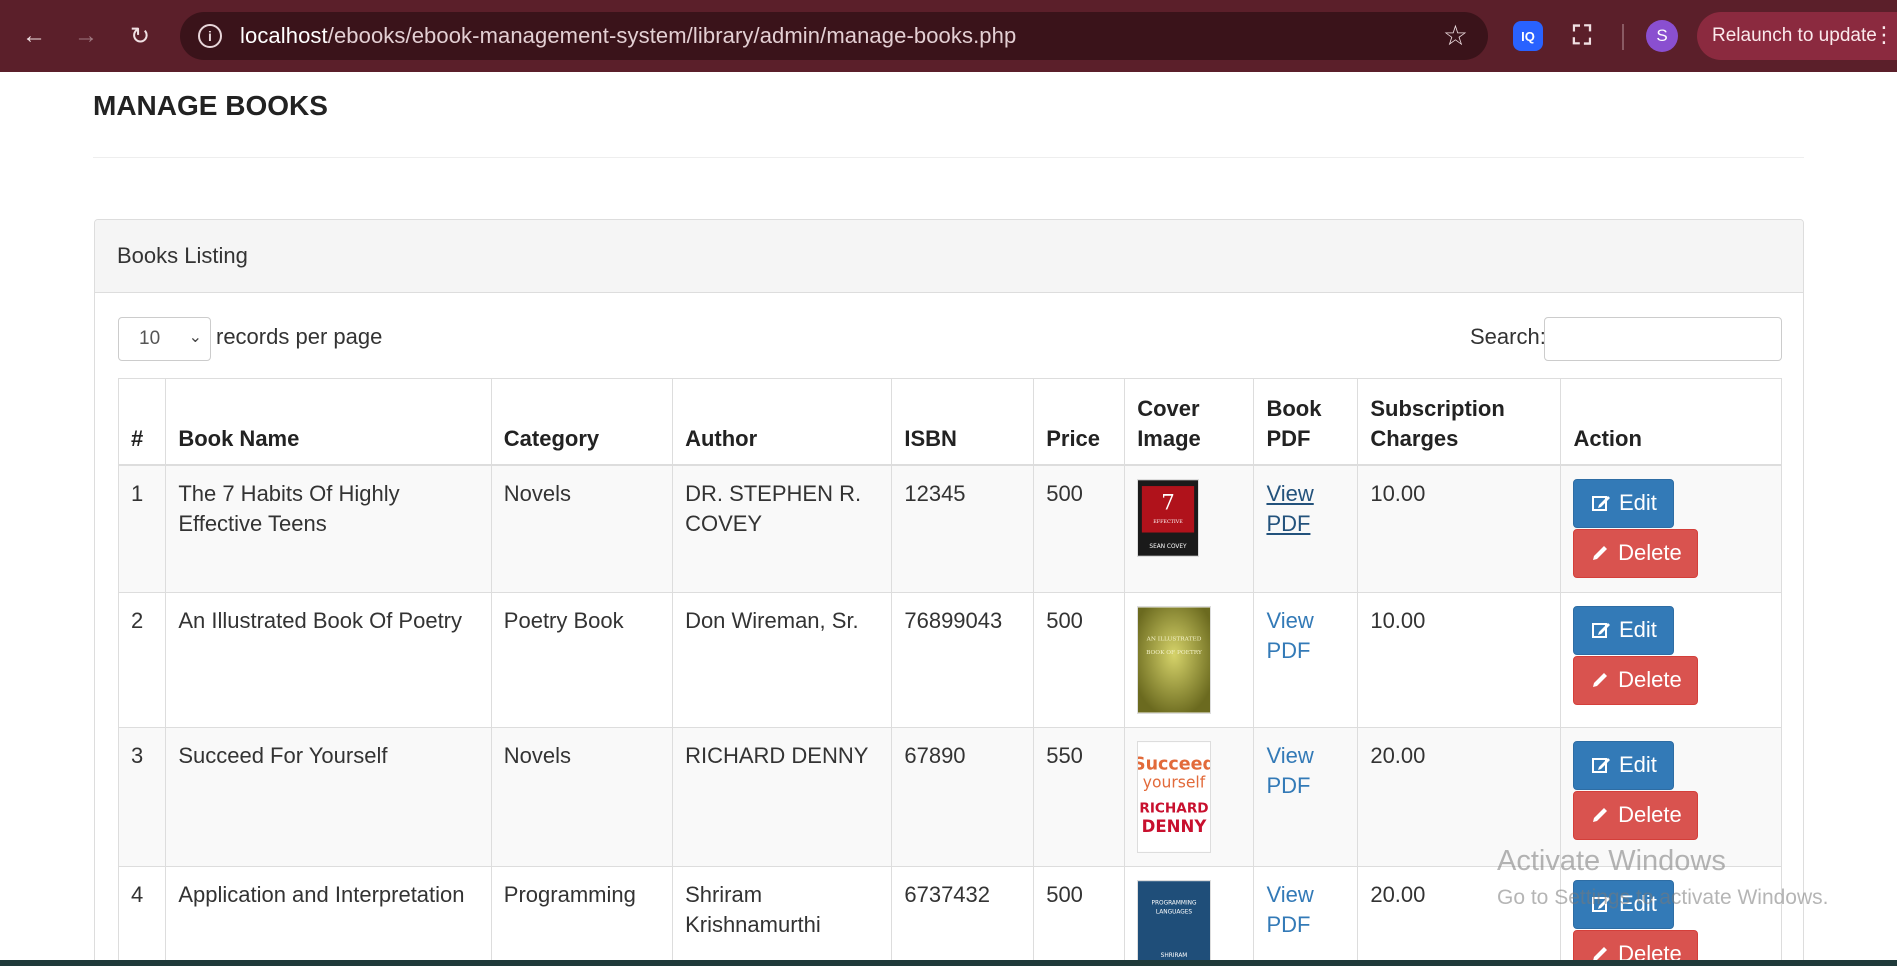 The height and width of the screenshot is (966, 1897). What do you see at coordinates (1174, 956) in the screenshot?
I see `cover-author: SHRIRAM` at bounding box center [1174, 956].